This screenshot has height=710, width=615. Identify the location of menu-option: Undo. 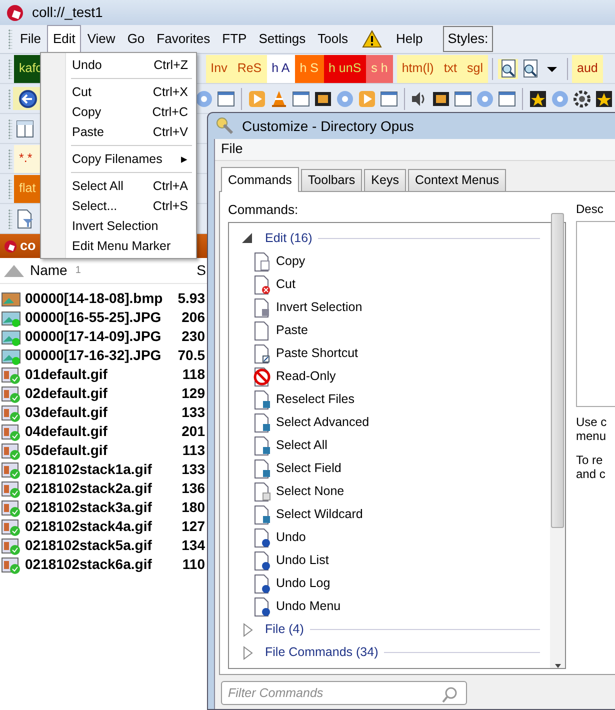
(87, 65).